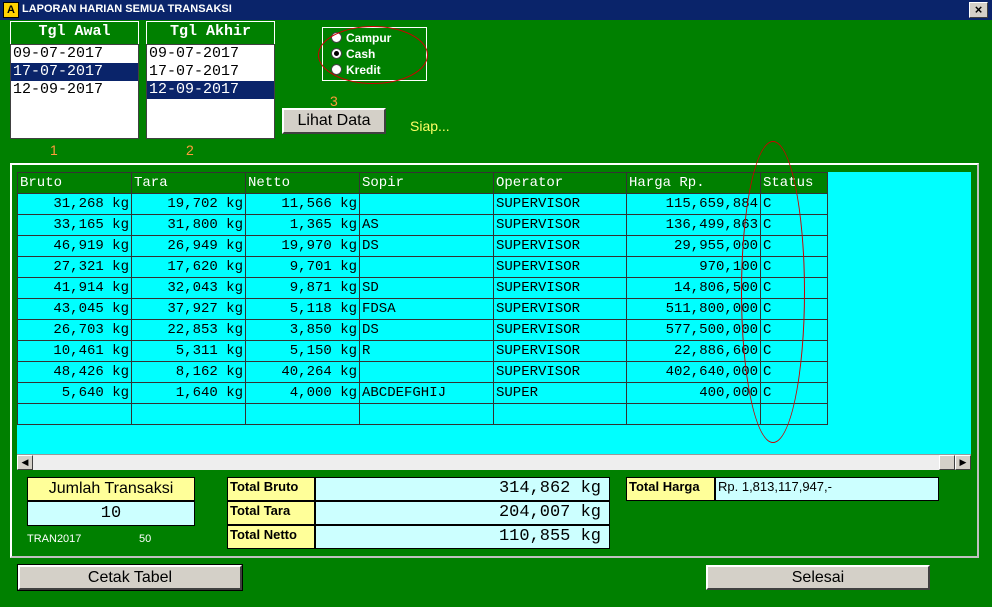 The height and width of the screenshot is (607, 992). Describe the element at coordinates (74, 351) in the screenshot. I see `table-cell: 10,461 kg` at that location.